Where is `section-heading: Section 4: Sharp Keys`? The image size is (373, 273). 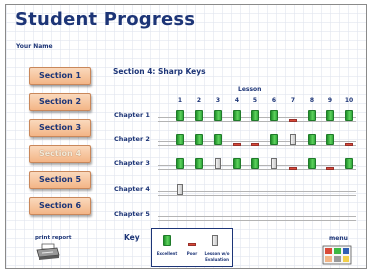
section-heading: Section 4: Sharp Keys is located at coordinates (159, 71).